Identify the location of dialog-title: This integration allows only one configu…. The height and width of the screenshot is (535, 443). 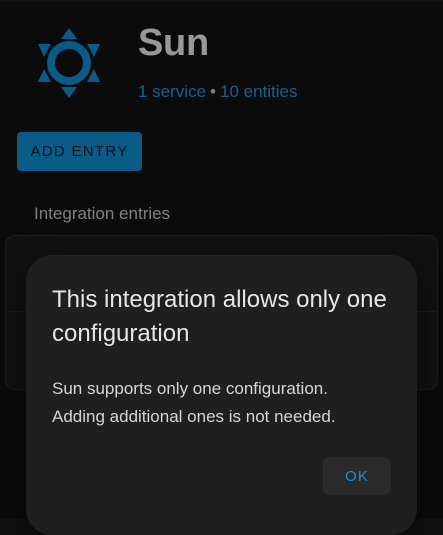
(219, 316).